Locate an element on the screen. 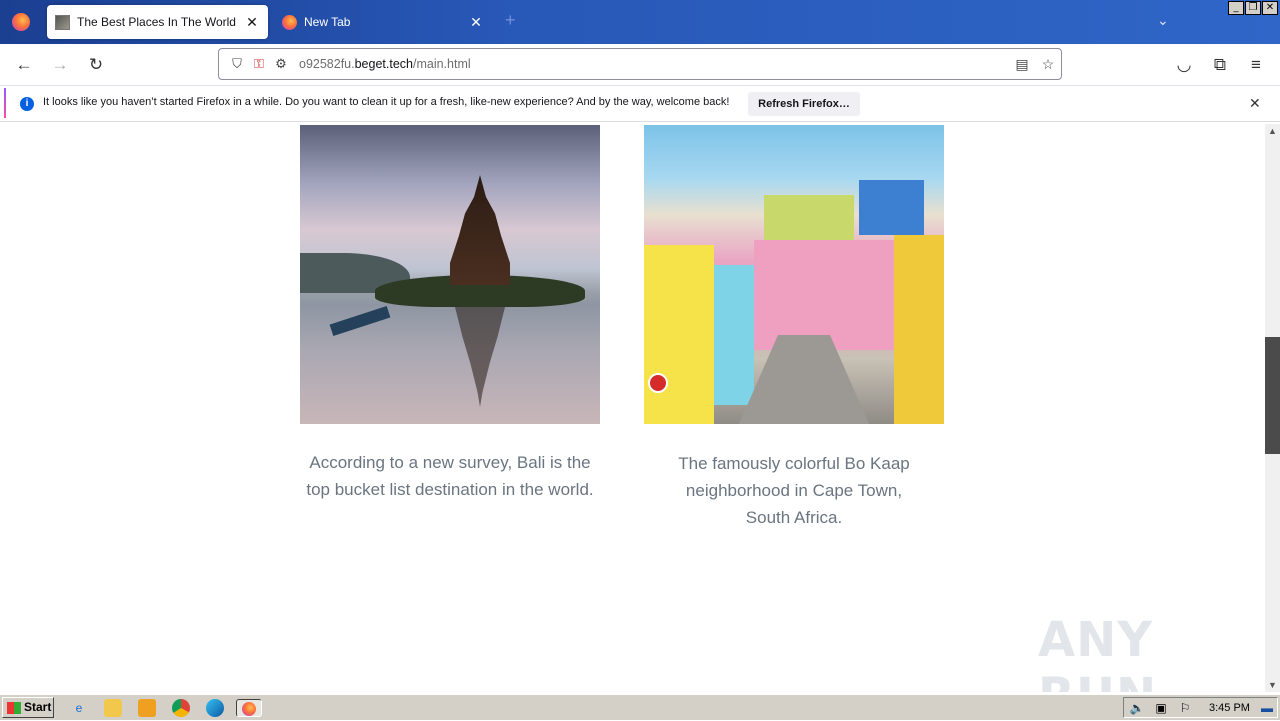 The width and height of the screenshot is (1280, 721). app-menu-icon: ≡ is located at coordinates (1256, 65).